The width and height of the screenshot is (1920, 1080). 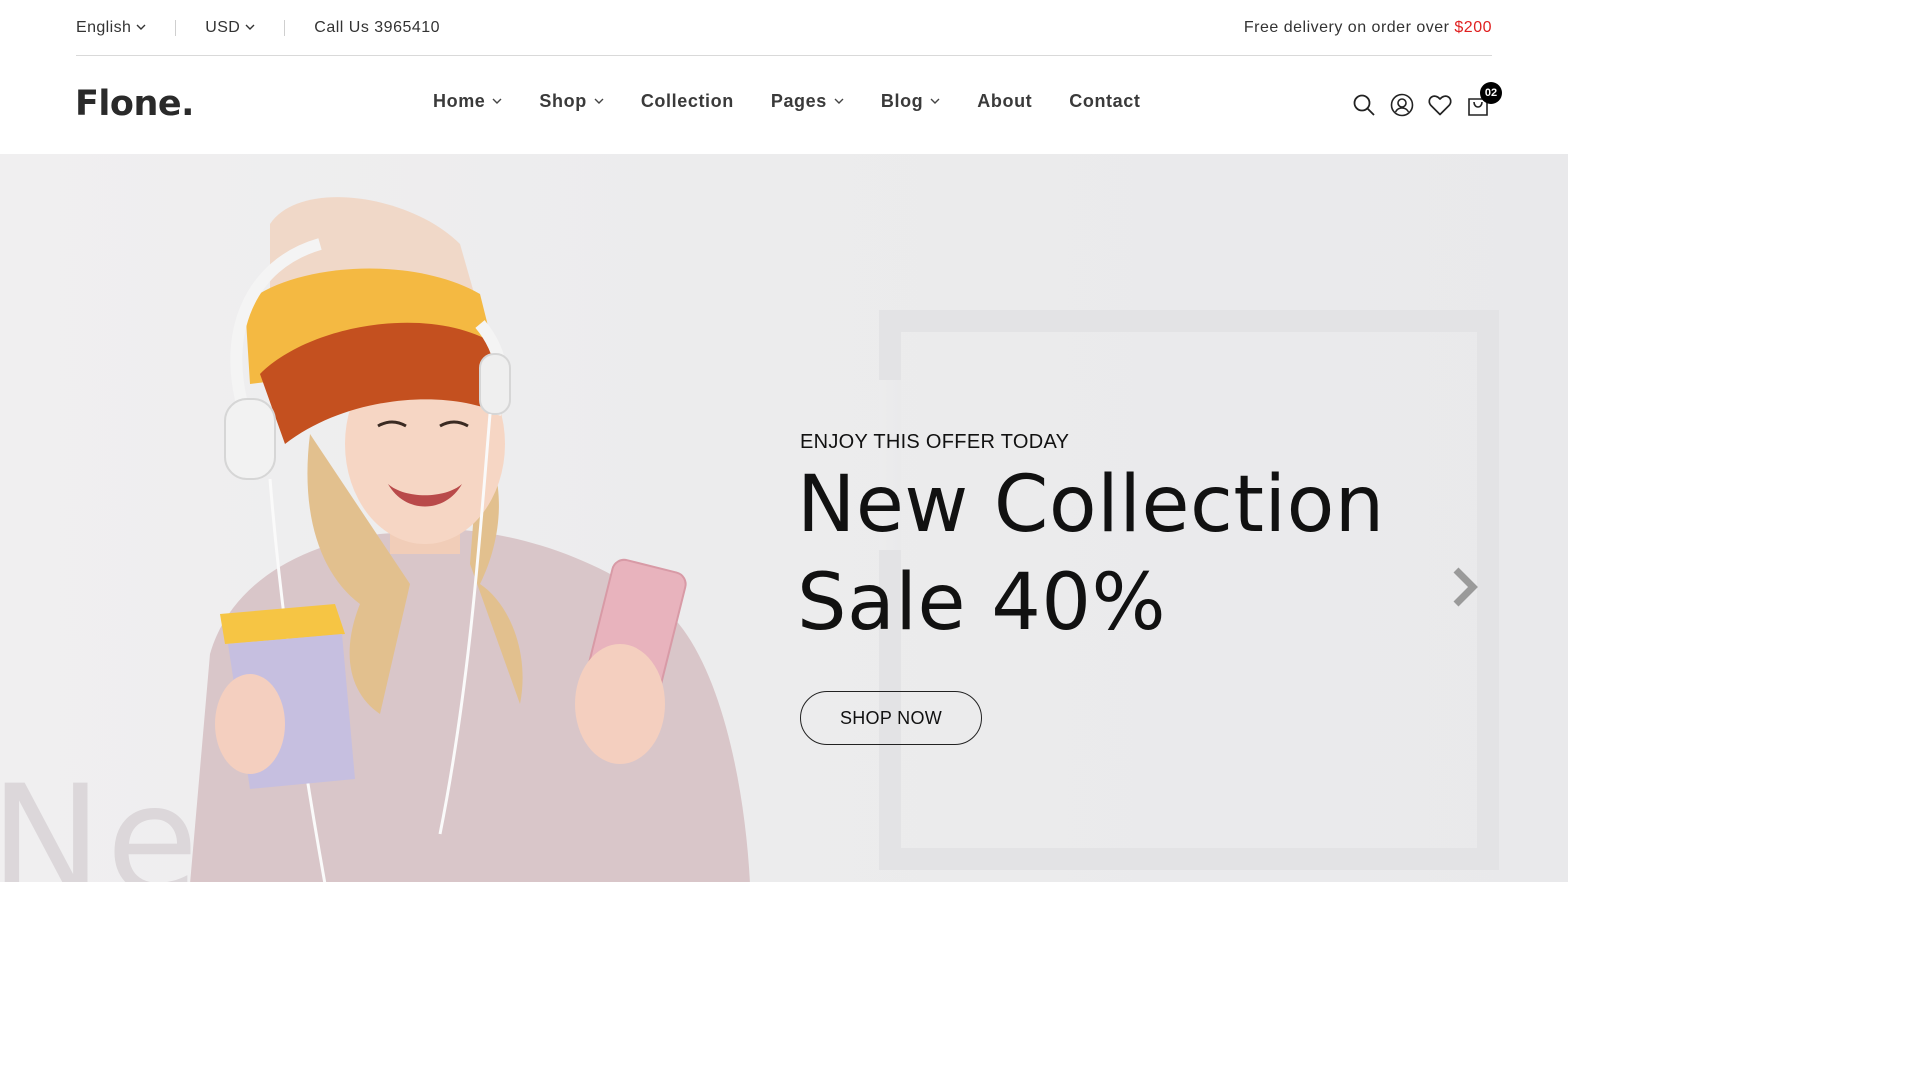 I want to click on wishlist-button, so click(x=1440, y=105).